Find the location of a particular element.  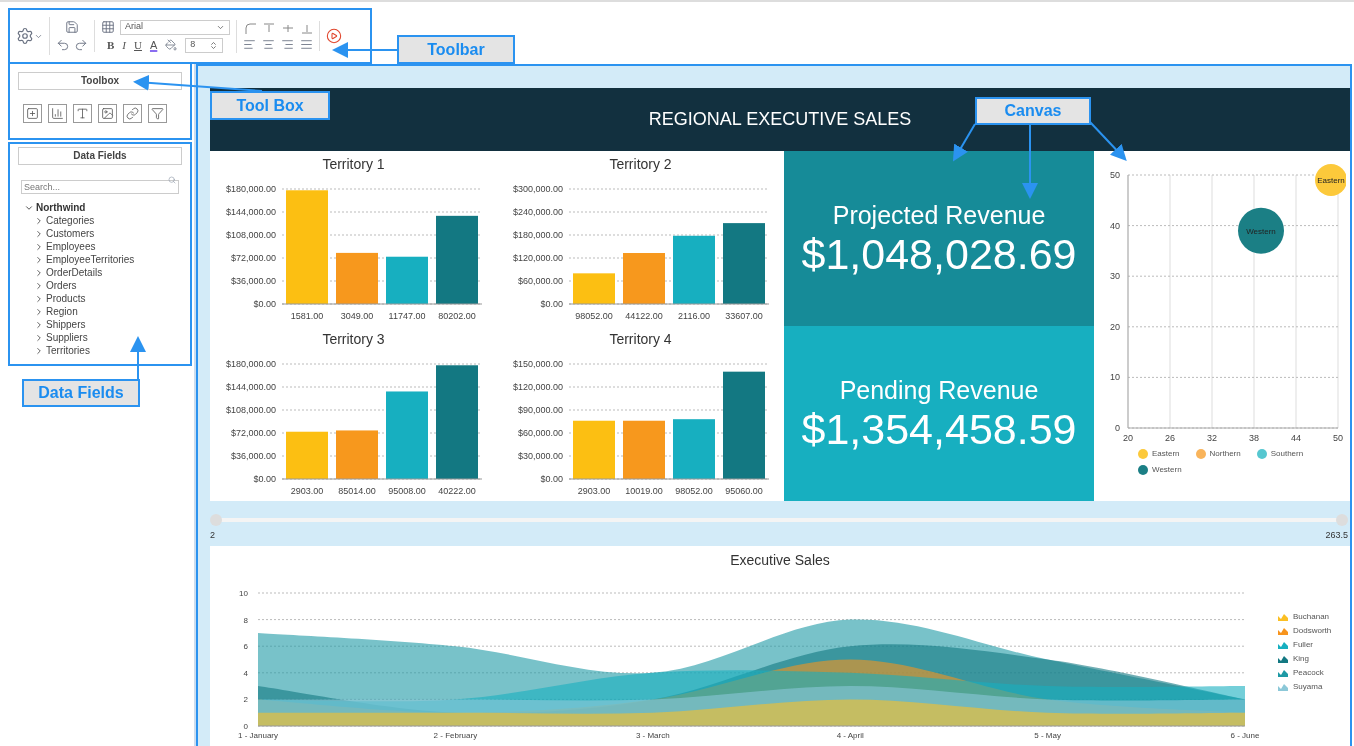

axis-tick-label: 10019.00 is located at coordinates (643, 491).